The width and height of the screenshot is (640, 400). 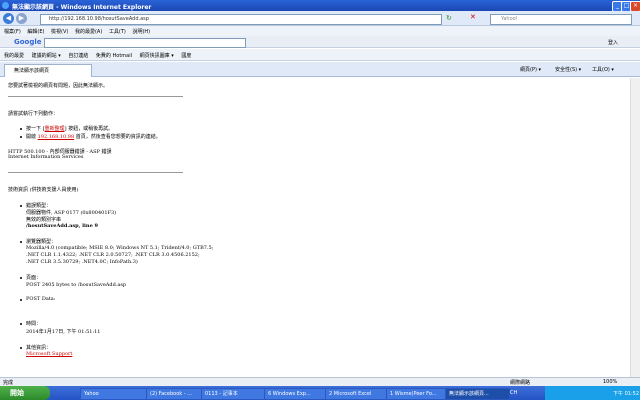 I want to click on fav-item-suggested: 建議的網站 ▾, so click(x=46, y=56).